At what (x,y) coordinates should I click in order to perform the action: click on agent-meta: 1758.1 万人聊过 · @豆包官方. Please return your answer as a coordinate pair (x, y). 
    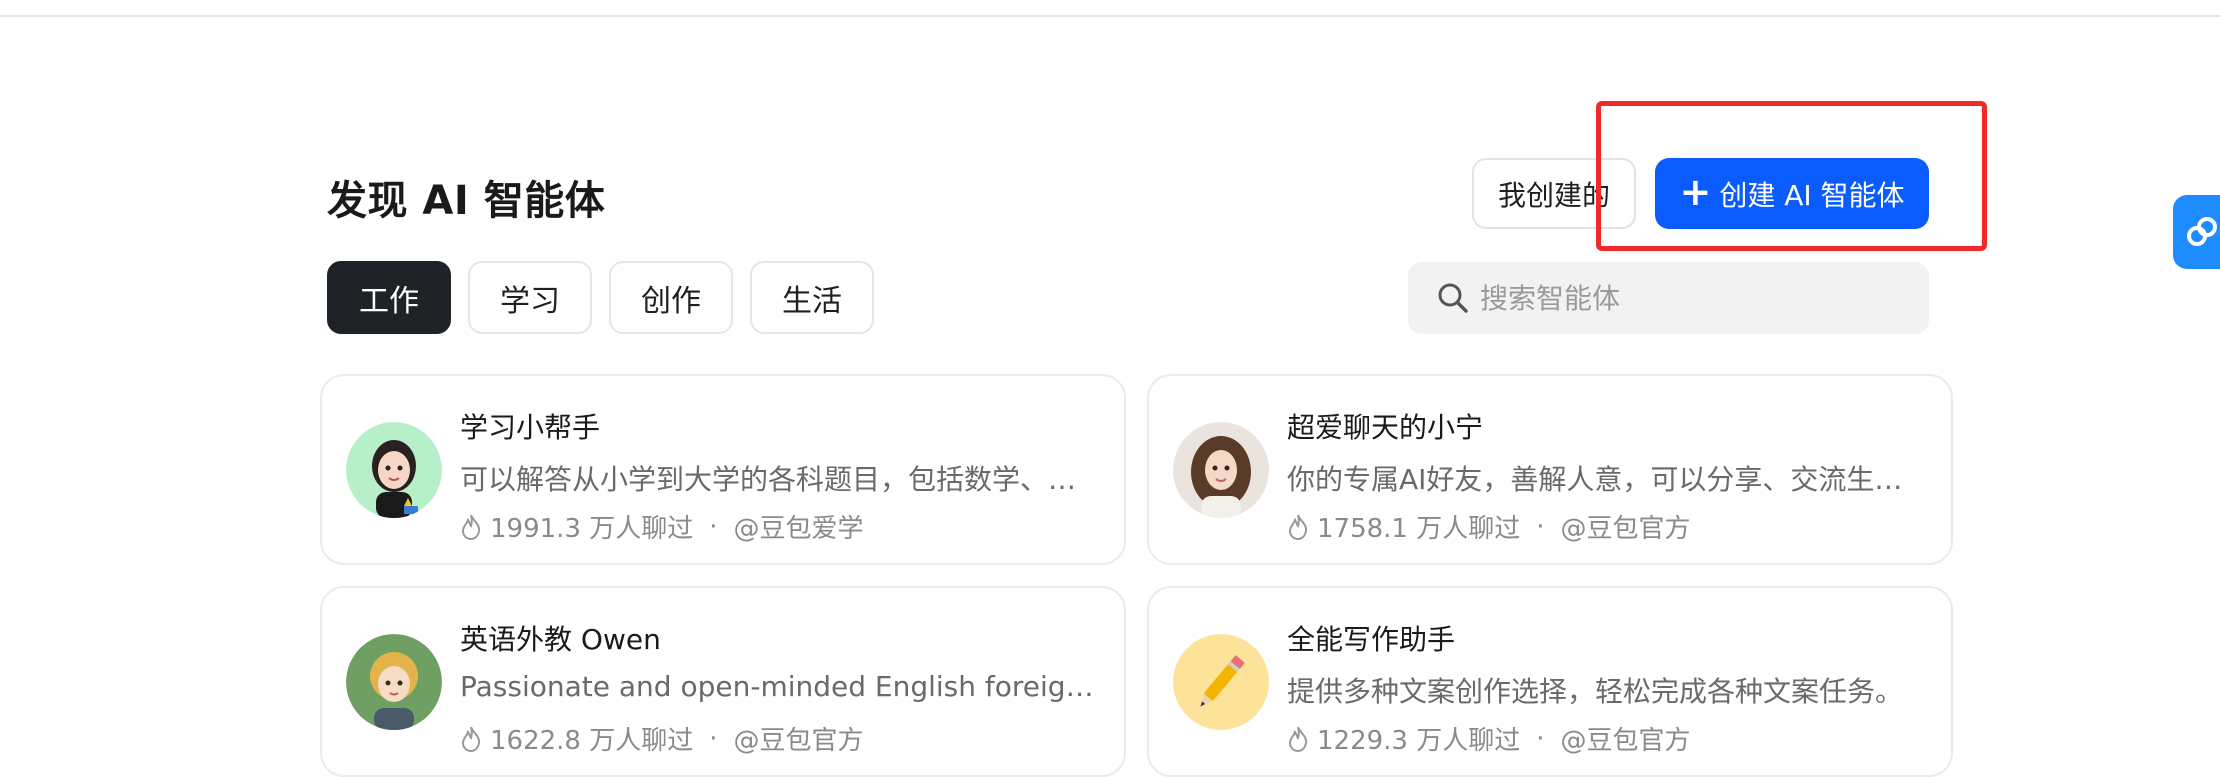
    Looking at the image, I should click on (1489, 526).